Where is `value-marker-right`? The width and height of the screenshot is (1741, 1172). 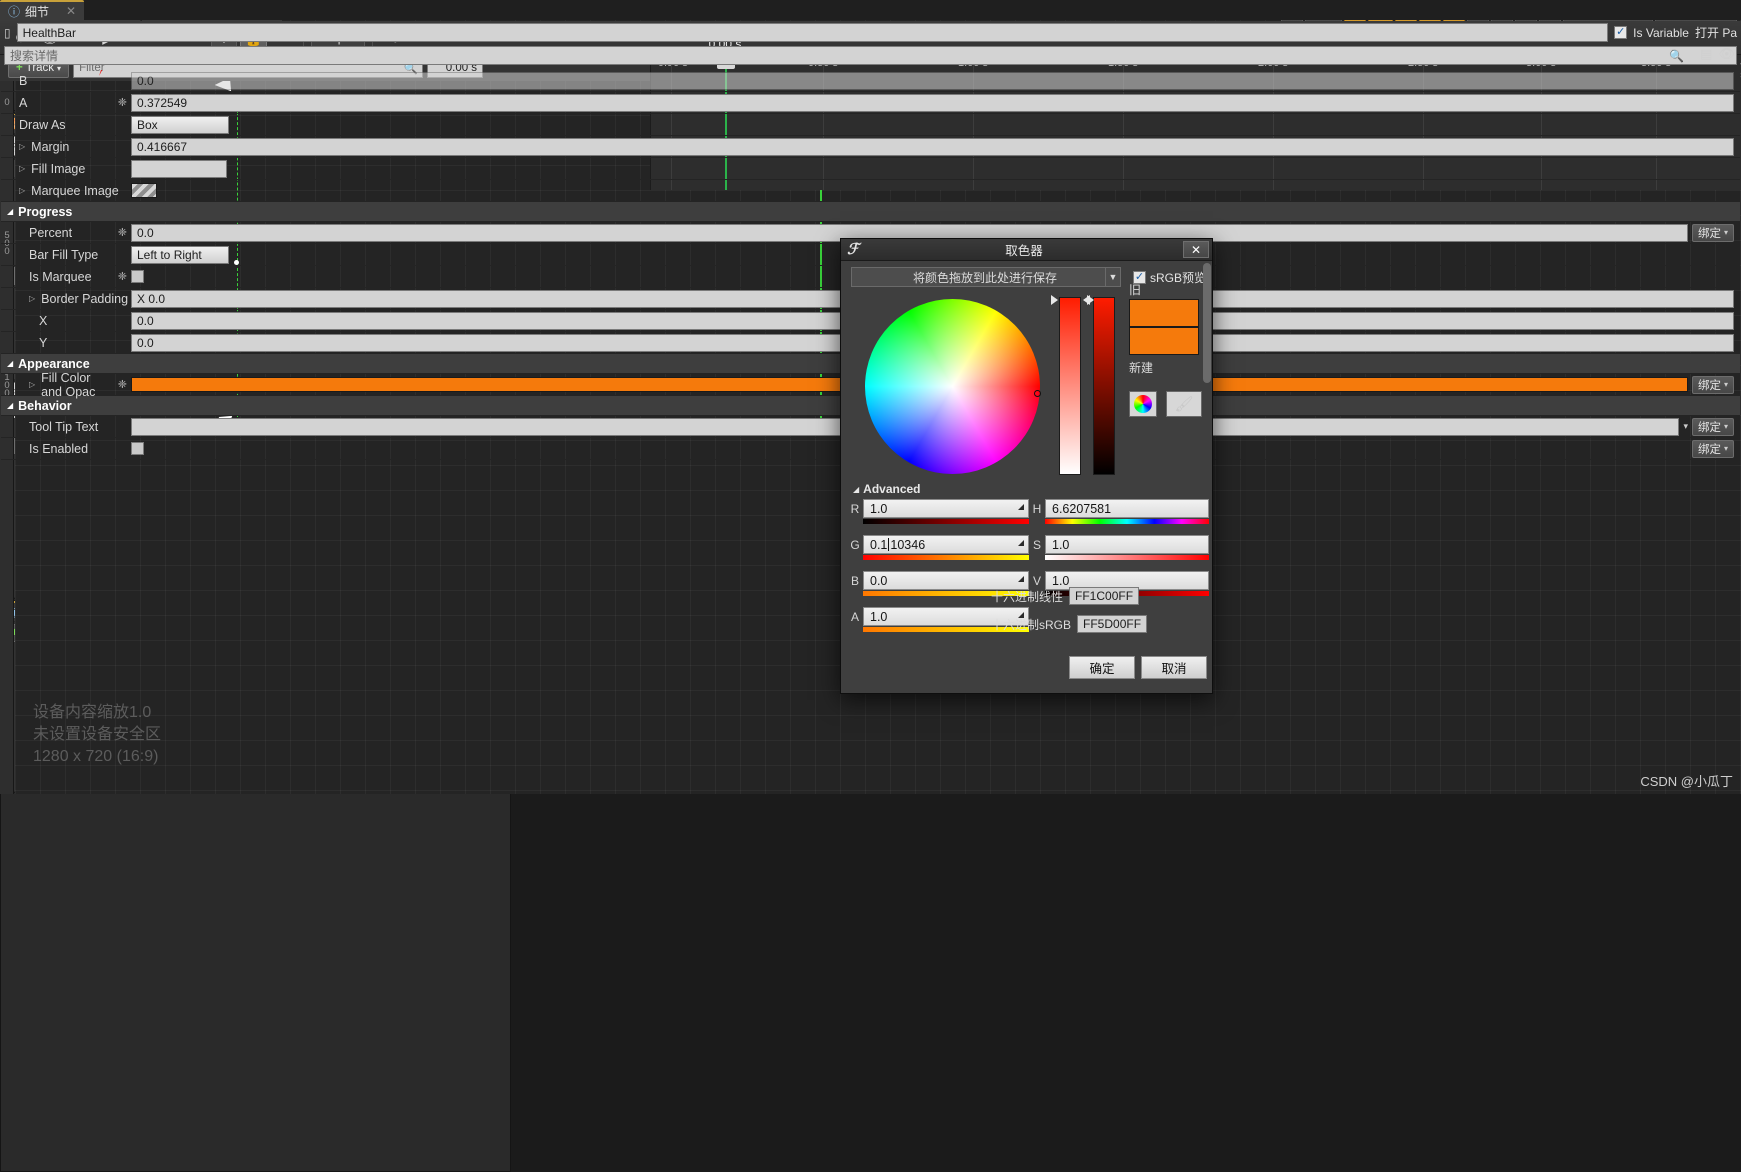 value-marker-right is located at coordinates (1090, 300).